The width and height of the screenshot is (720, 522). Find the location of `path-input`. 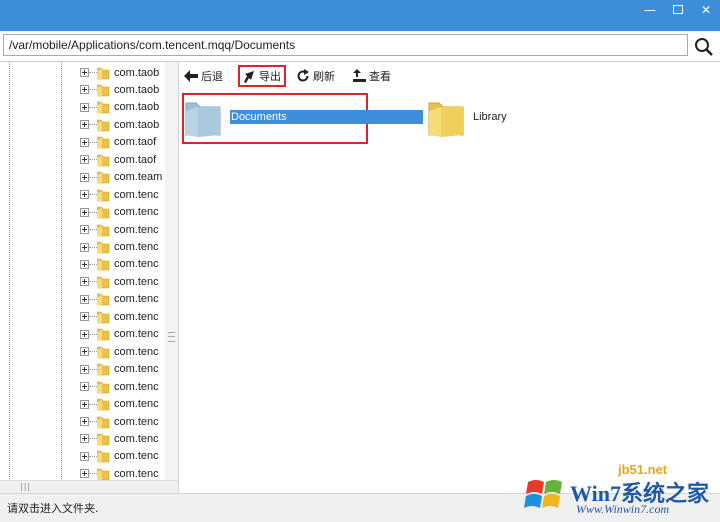

path-input is located at coordinates (345, 45).